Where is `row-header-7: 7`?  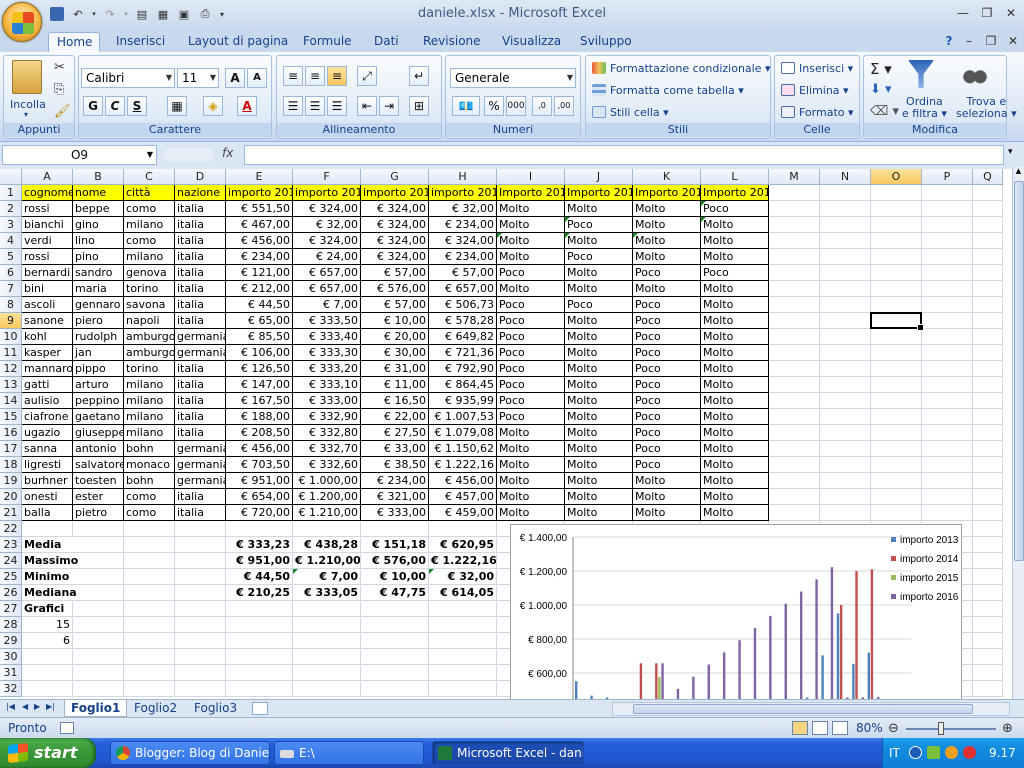
row-header-7: 7 is located at coordinates (11, 289).